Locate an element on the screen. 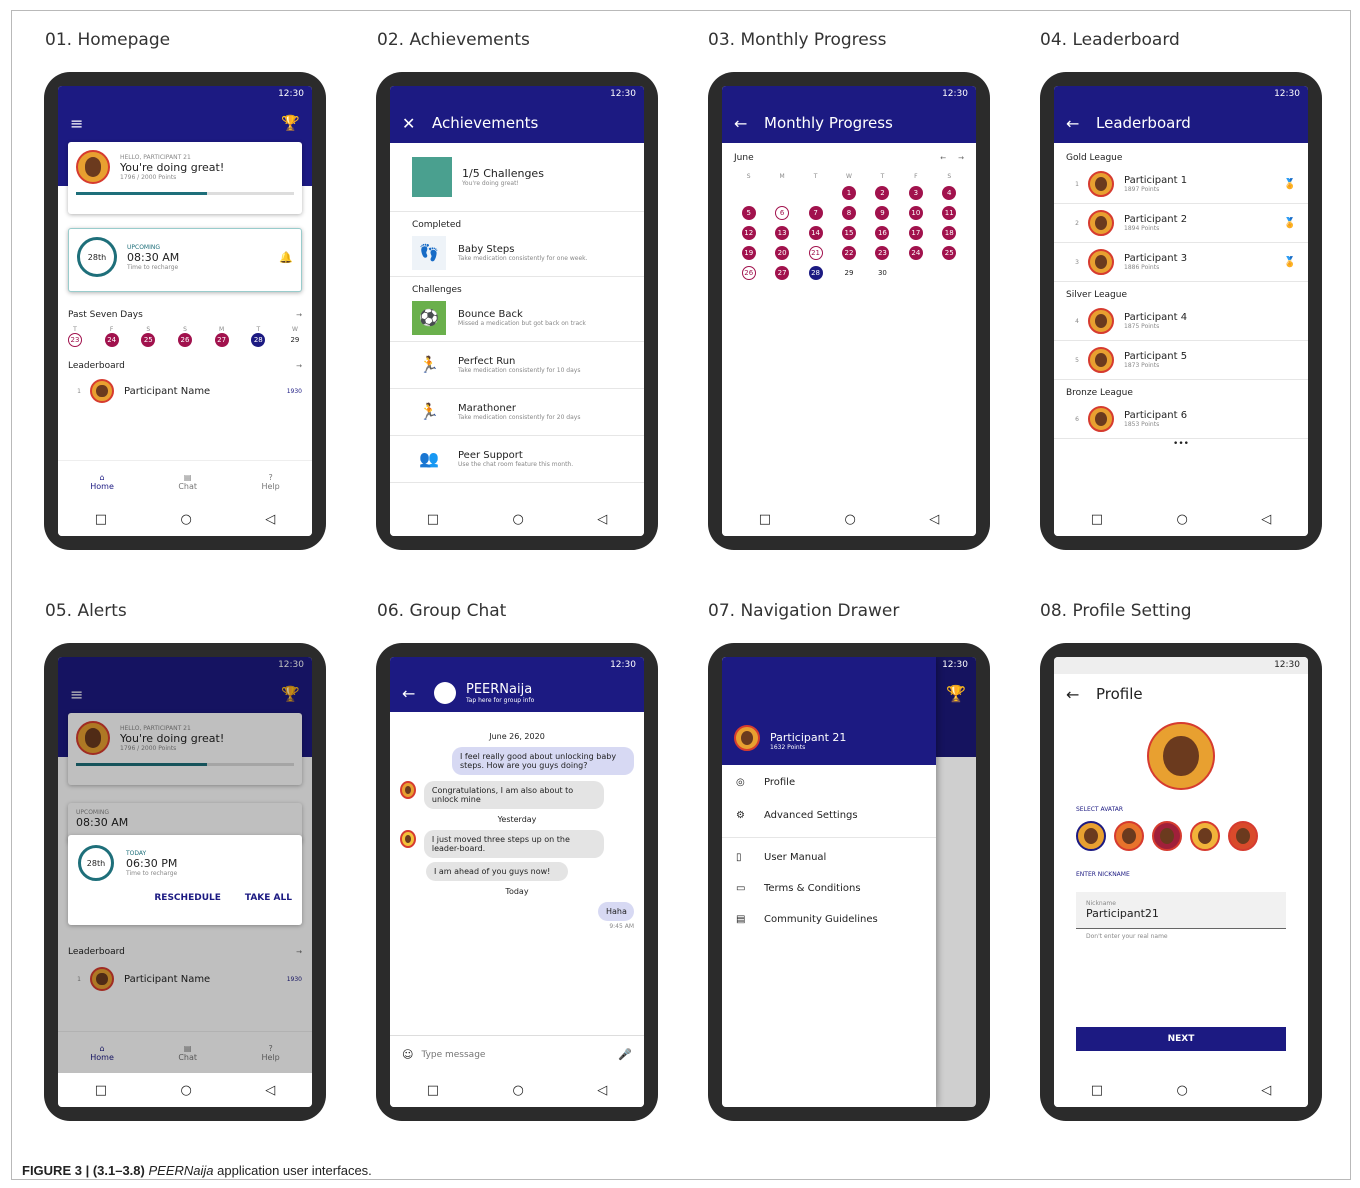 The width and height of the screenshot is (1360, 1188). calendar-day: 2 is located at coordinates (882, 193).